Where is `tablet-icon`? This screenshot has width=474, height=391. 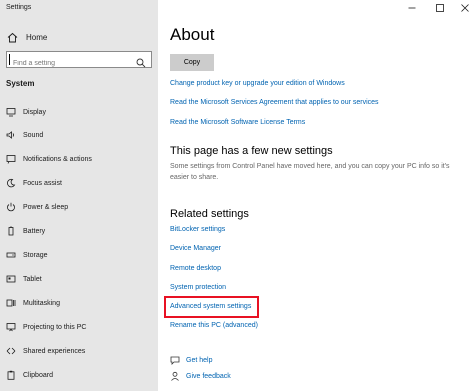 tablet-icon is located at coordinates (11, 279).